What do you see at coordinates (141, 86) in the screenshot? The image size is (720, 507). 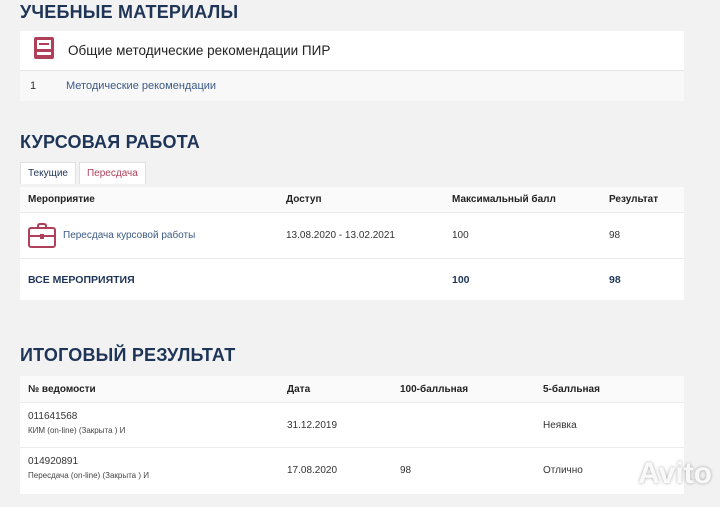 I see `material-link: Методические рекомендации` at bounding box center [141, 86].